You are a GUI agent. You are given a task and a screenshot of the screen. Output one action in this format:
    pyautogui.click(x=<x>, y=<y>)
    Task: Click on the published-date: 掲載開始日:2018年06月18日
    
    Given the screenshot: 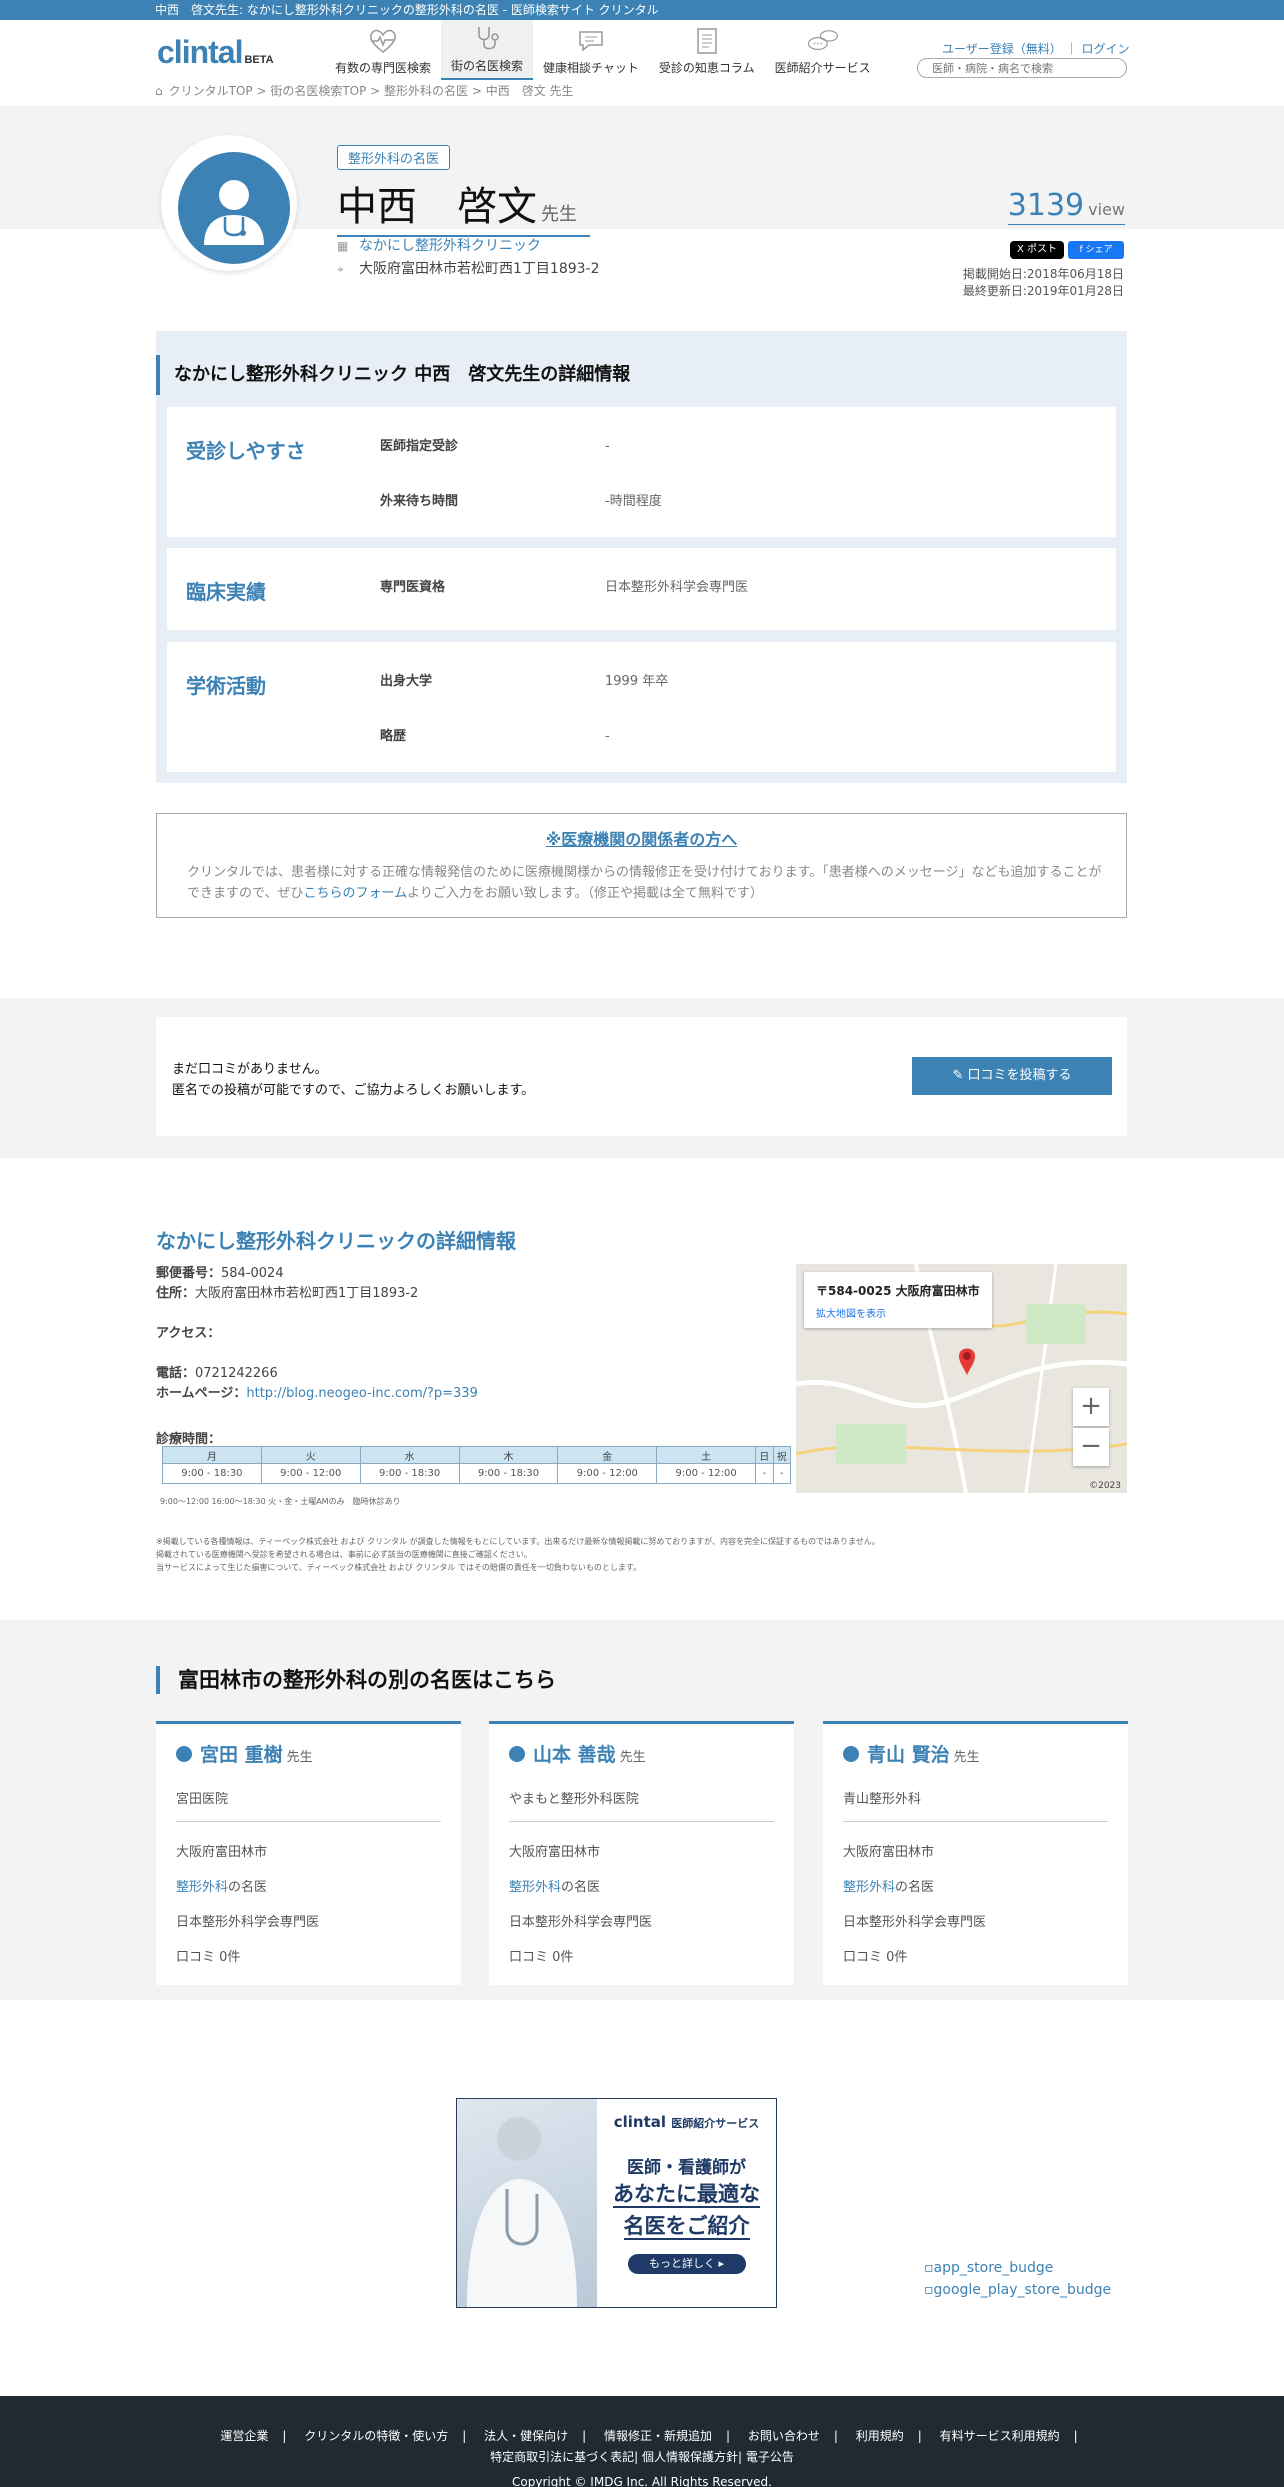 What is the action you would take?
    pyautogui.click(x=1043, y=274)
    